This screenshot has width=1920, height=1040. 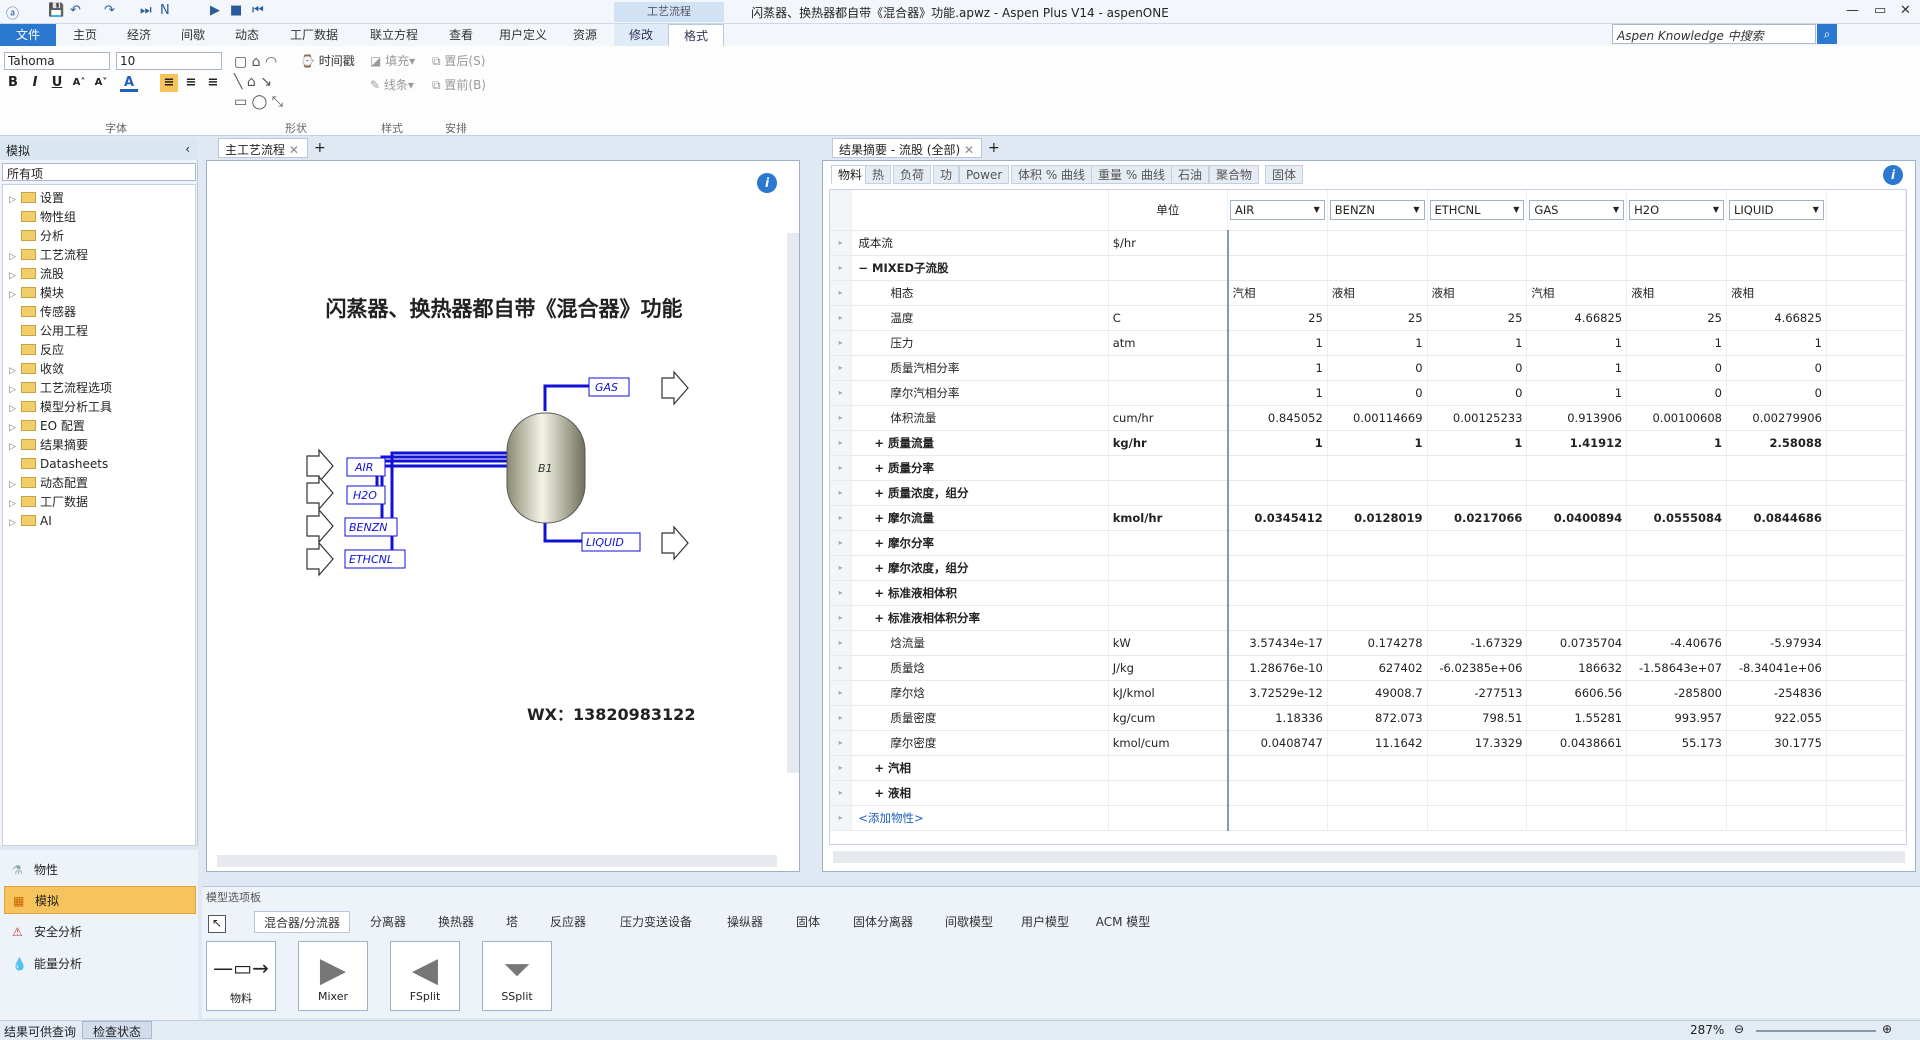 I want to click on close-icon: ✕, so click(x=1905, y=10).